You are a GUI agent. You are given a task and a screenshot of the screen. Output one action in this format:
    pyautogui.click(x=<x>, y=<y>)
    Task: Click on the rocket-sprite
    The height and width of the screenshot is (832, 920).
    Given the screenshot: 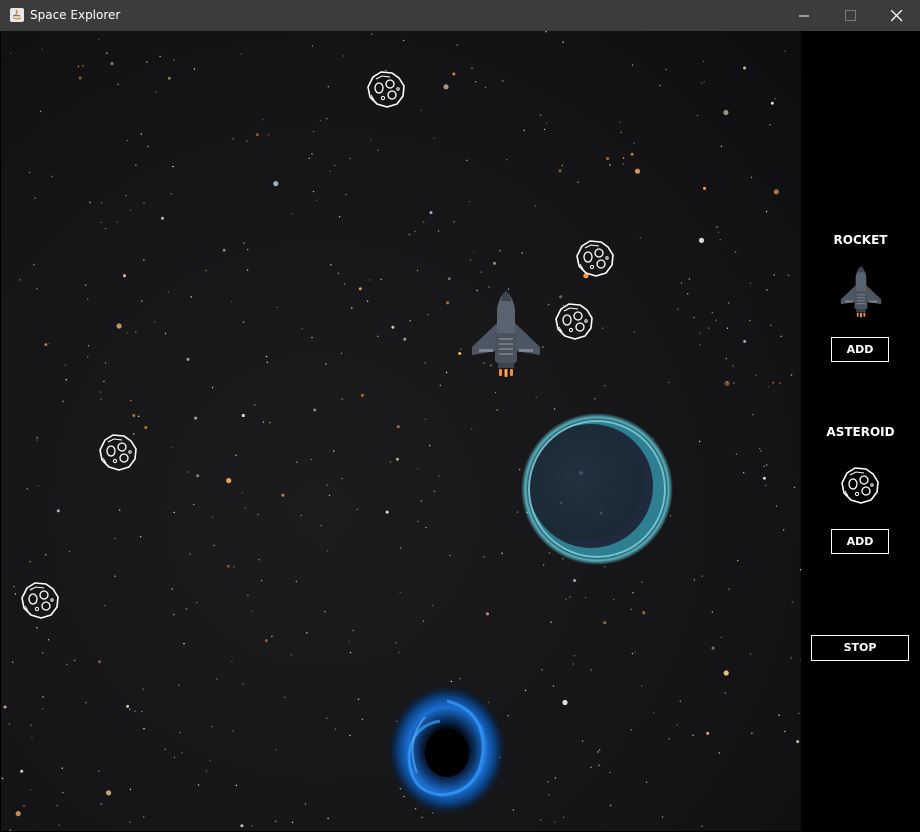 What is the action you would take?
    pyautogui.click(x=506, y=336)
    